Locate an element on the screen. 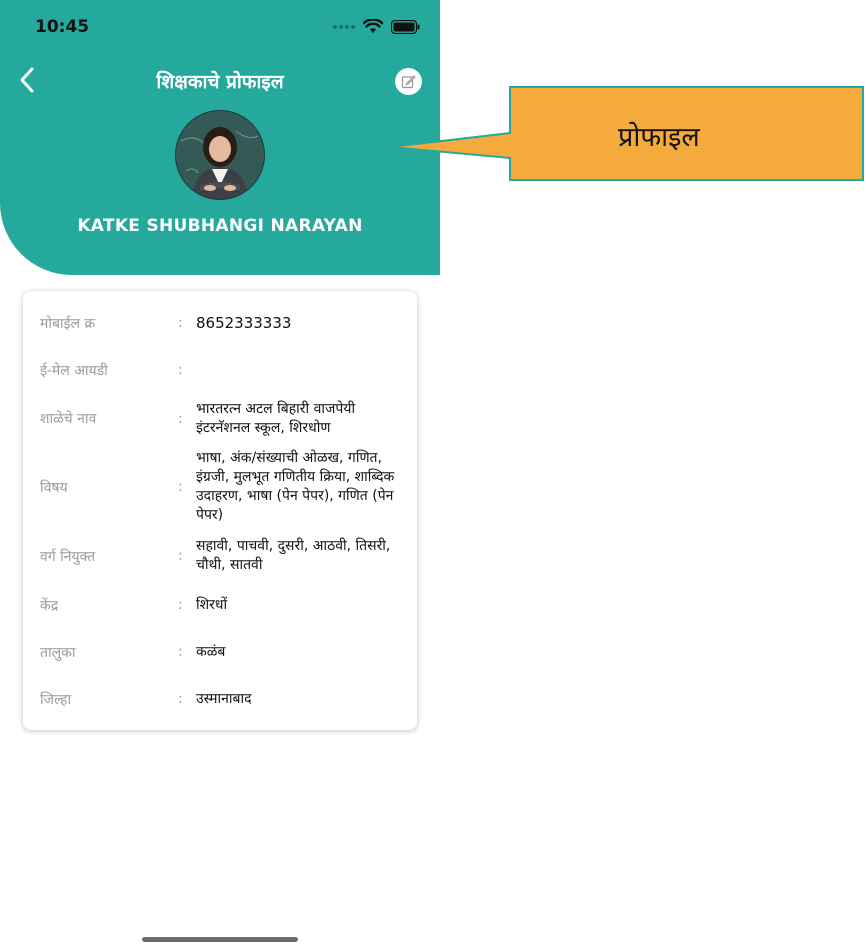  detail-row-district: जिल्हा : उस्मानाबाद is located at coordinates (220, 699).